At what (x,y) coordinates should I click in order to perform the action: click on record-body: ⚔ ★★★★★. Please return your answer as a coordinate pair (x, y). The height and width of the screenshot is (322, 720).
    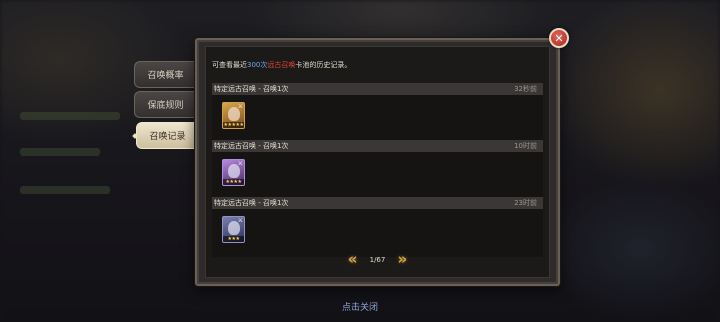
    Looking at the image, I should click on (377, 119).